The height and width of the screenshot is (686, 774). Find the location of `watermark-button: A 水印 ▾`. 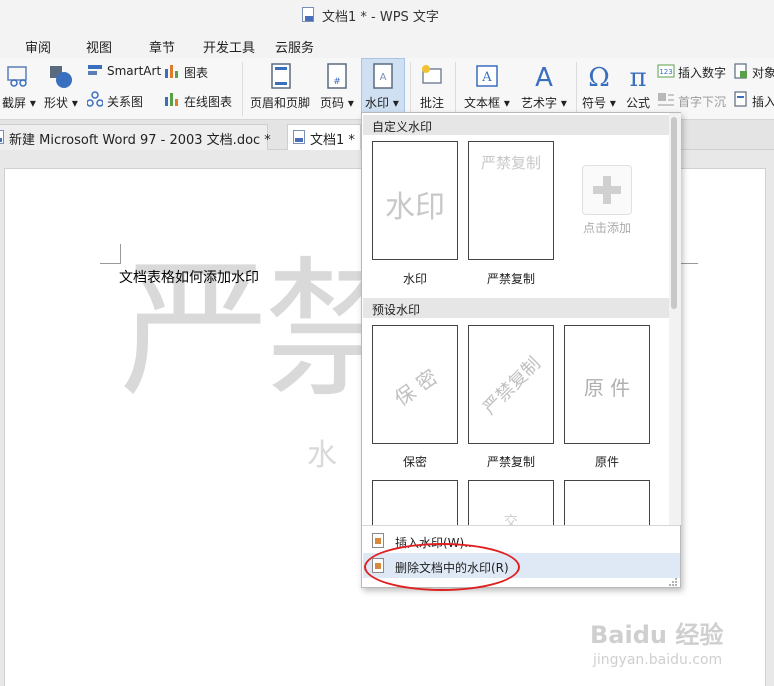

watermark-button: A 水印 ▾ is located at coordinates (383, 89).